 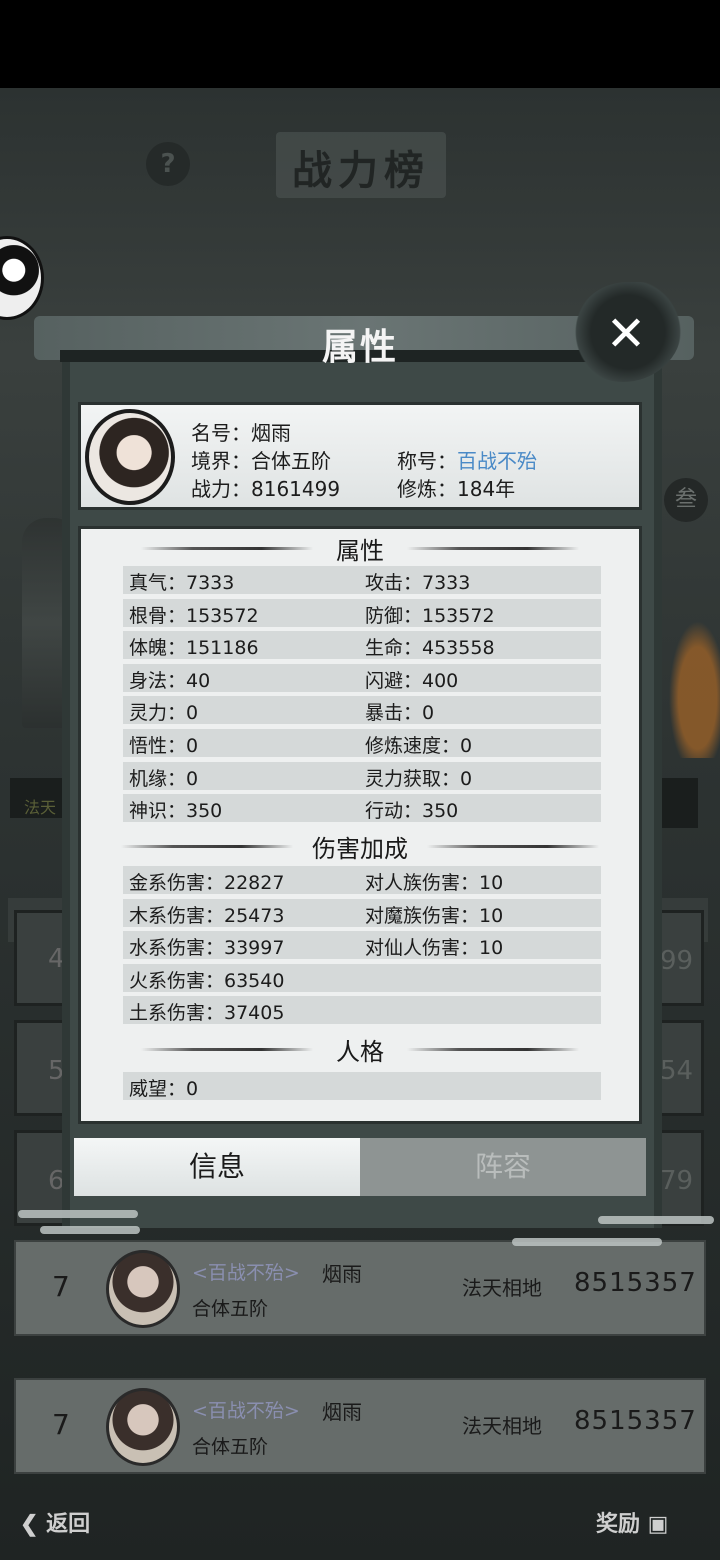 What do you see at coordinates (207, 948) in the screenshot?
I see `stat-left: 水系伤害：33997` at bounding box center [207, 948].